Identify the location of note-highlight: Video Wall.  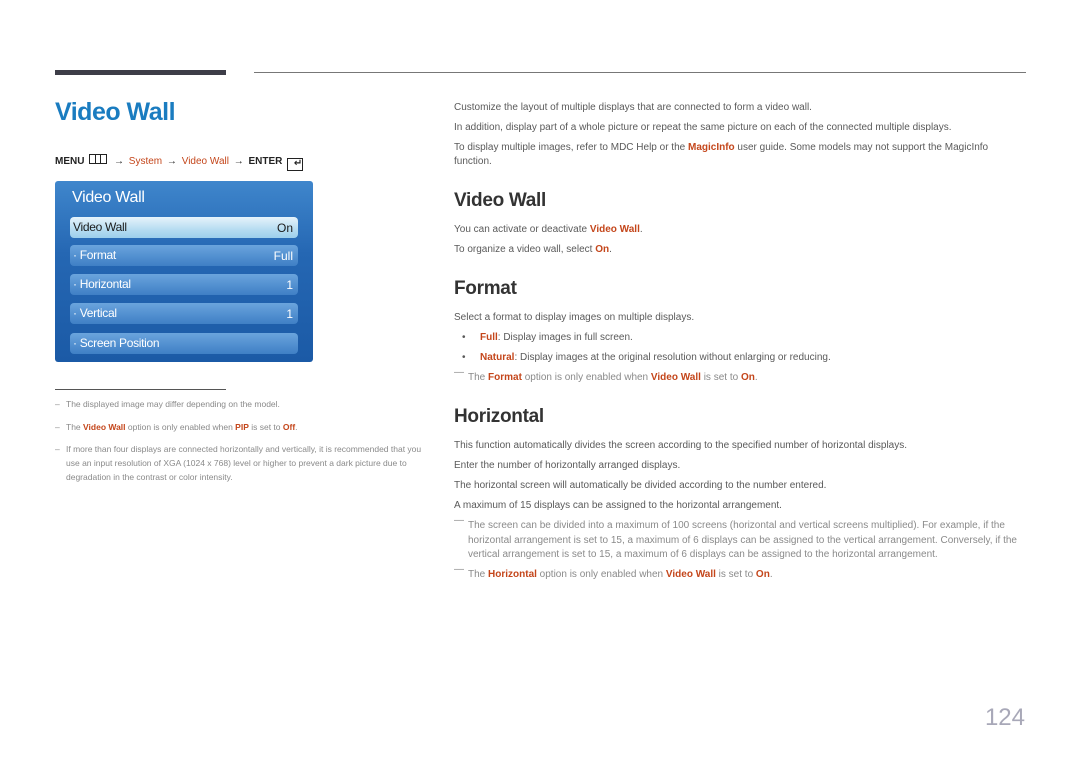
(104, 427).